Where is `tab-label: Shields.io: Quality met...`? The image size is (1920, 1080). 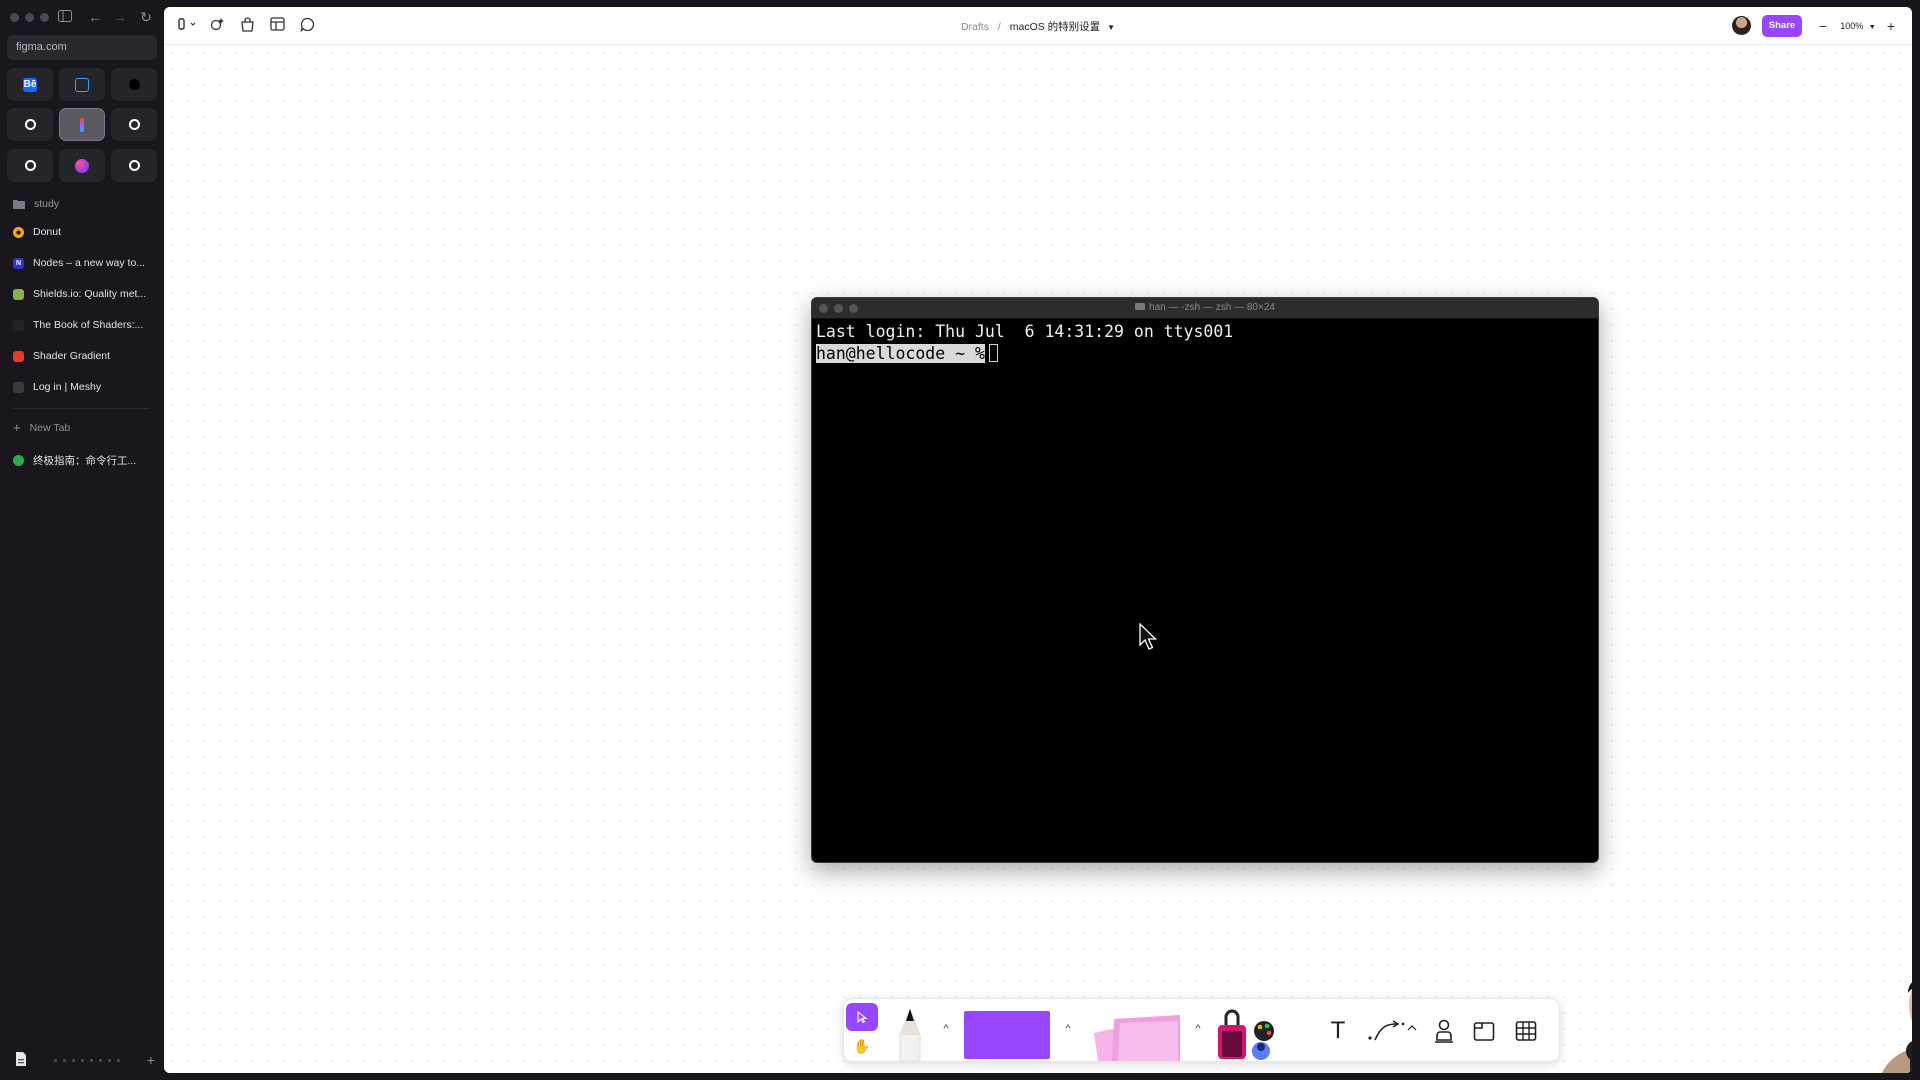
tab-label: Shields.io: Quality met... is located at coordinates (90, 294).